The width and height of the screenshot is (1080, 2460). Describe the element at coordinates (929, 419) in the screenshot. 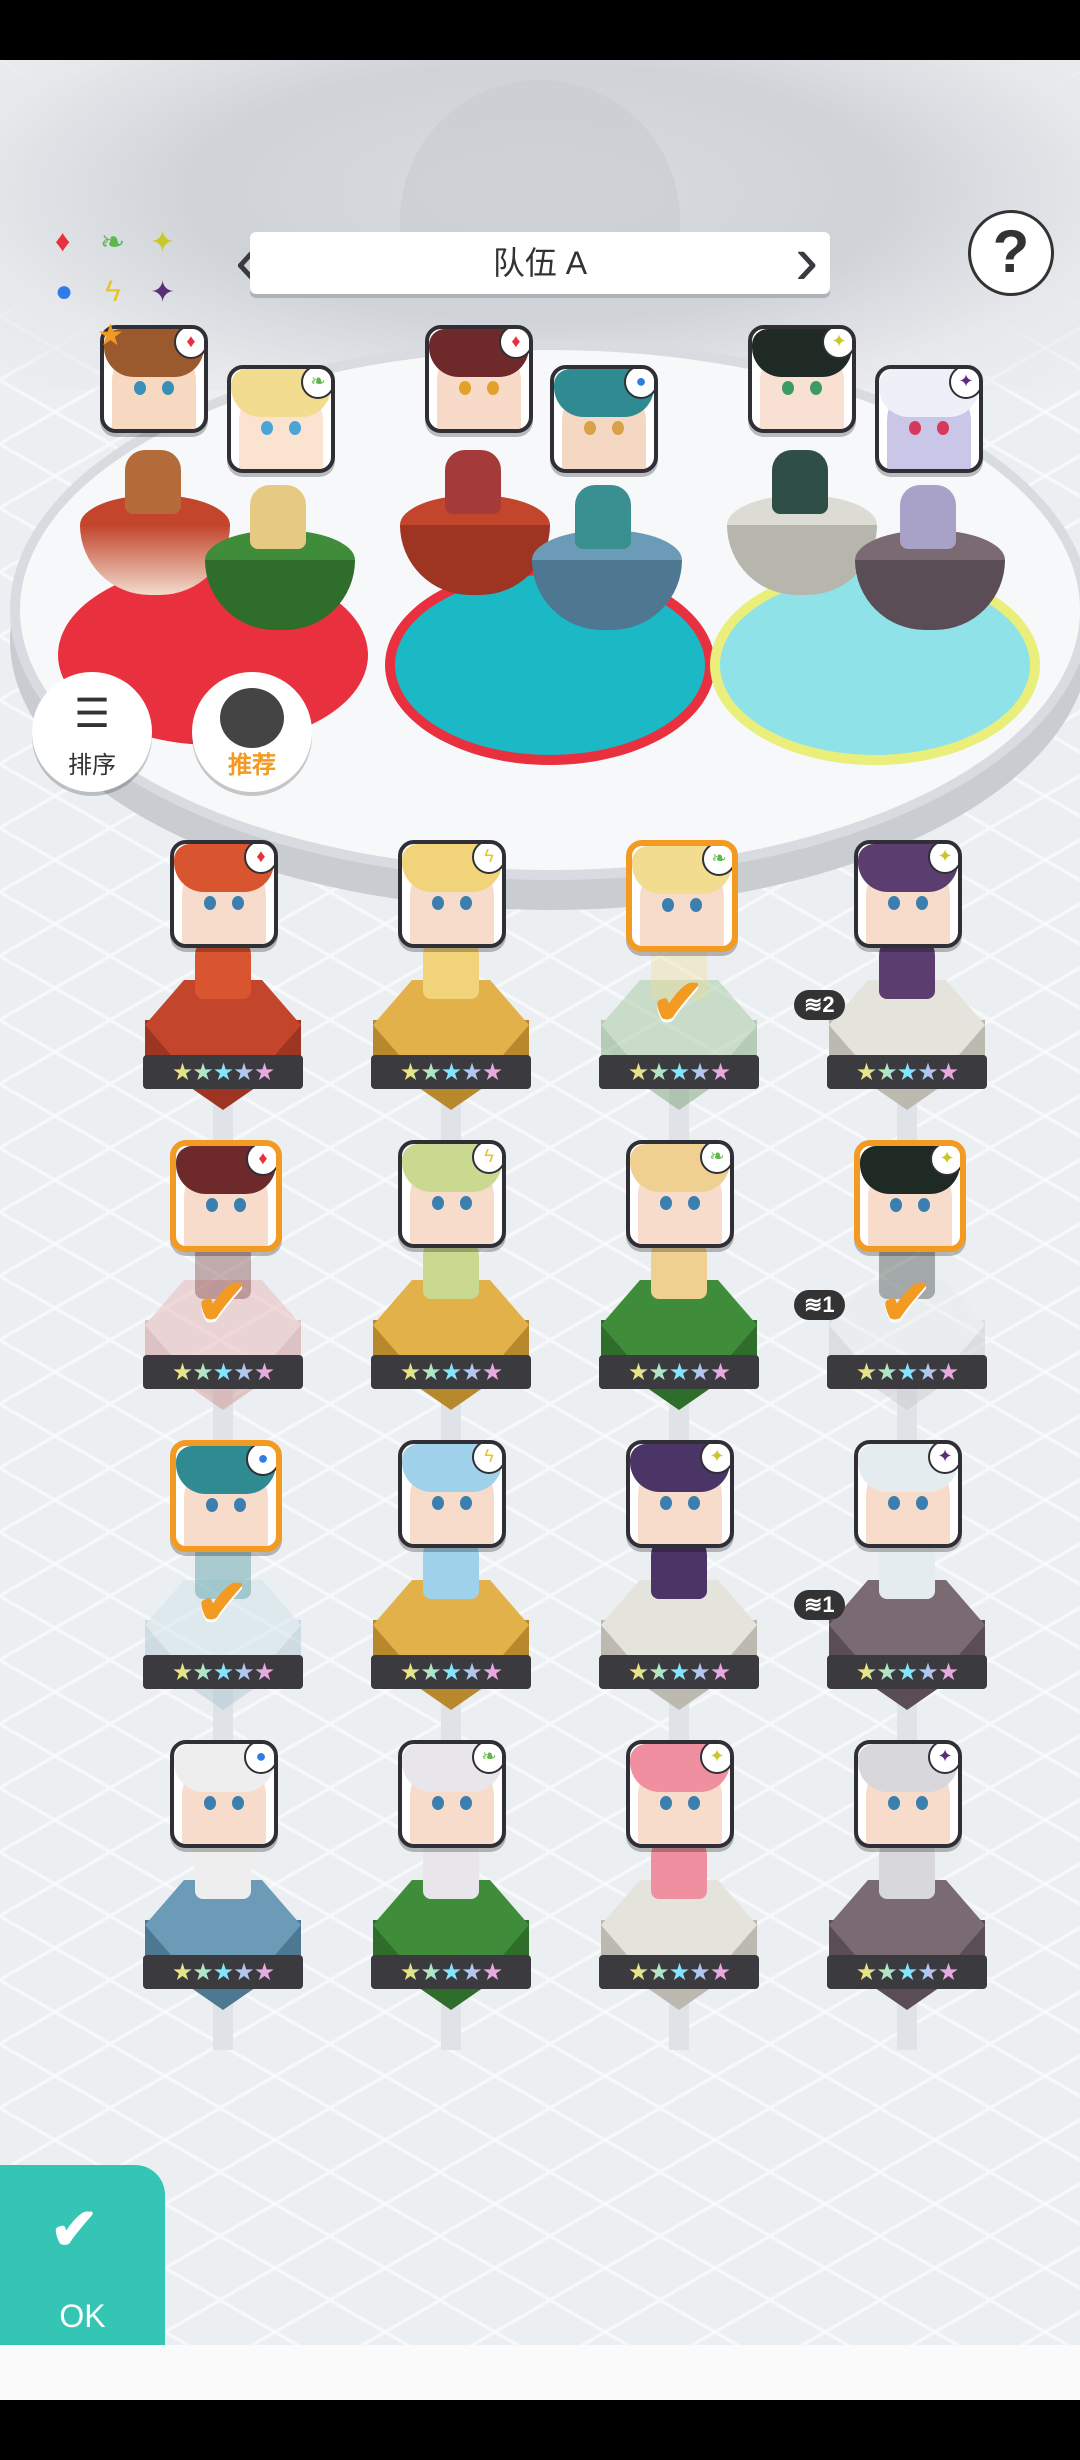

I see `team-portrait-white-haired-demon-girl: ✦` at that location.